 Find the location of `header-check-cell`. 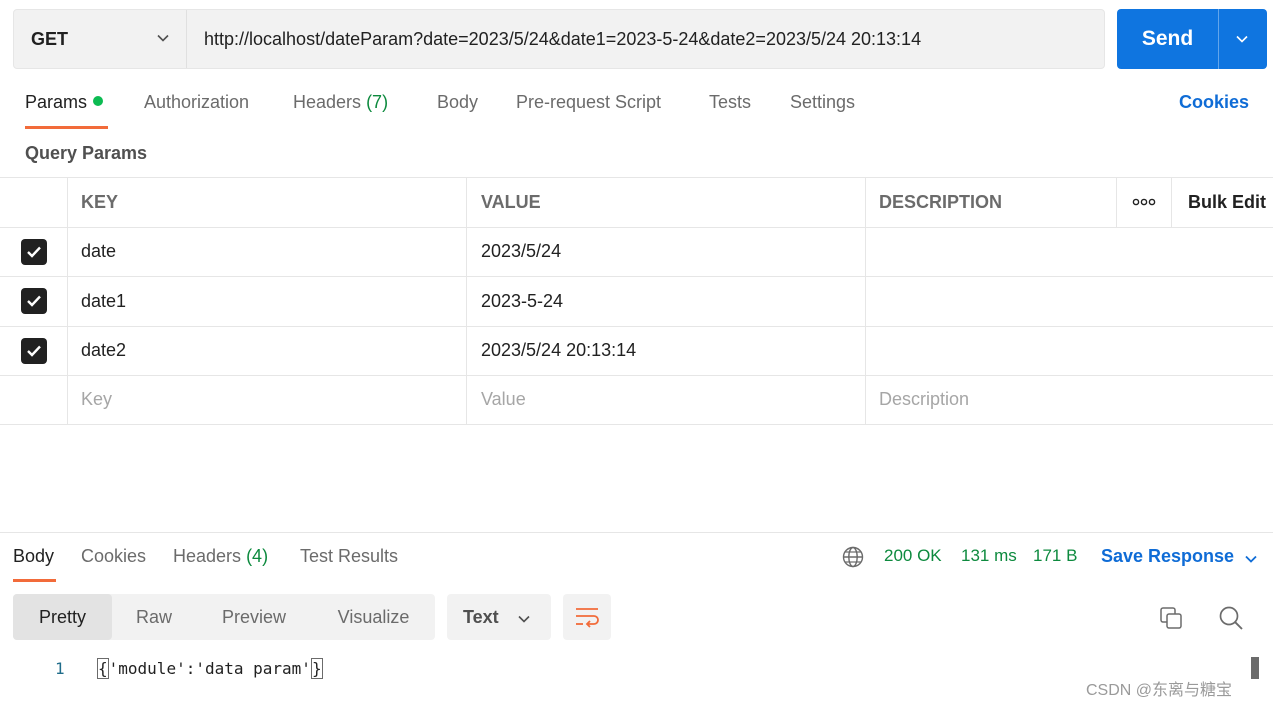

header-check-cell is located at coordinates (34, 202).